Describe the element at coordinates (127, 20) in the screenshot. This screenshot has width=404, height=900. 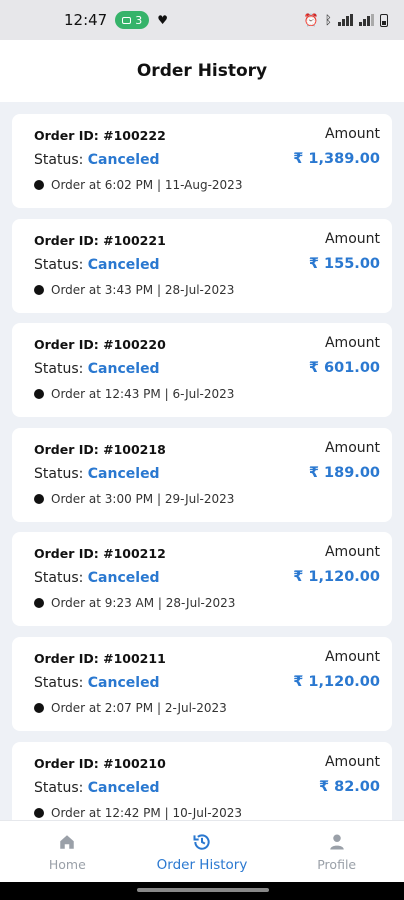
I see `chat-icon` at that location.